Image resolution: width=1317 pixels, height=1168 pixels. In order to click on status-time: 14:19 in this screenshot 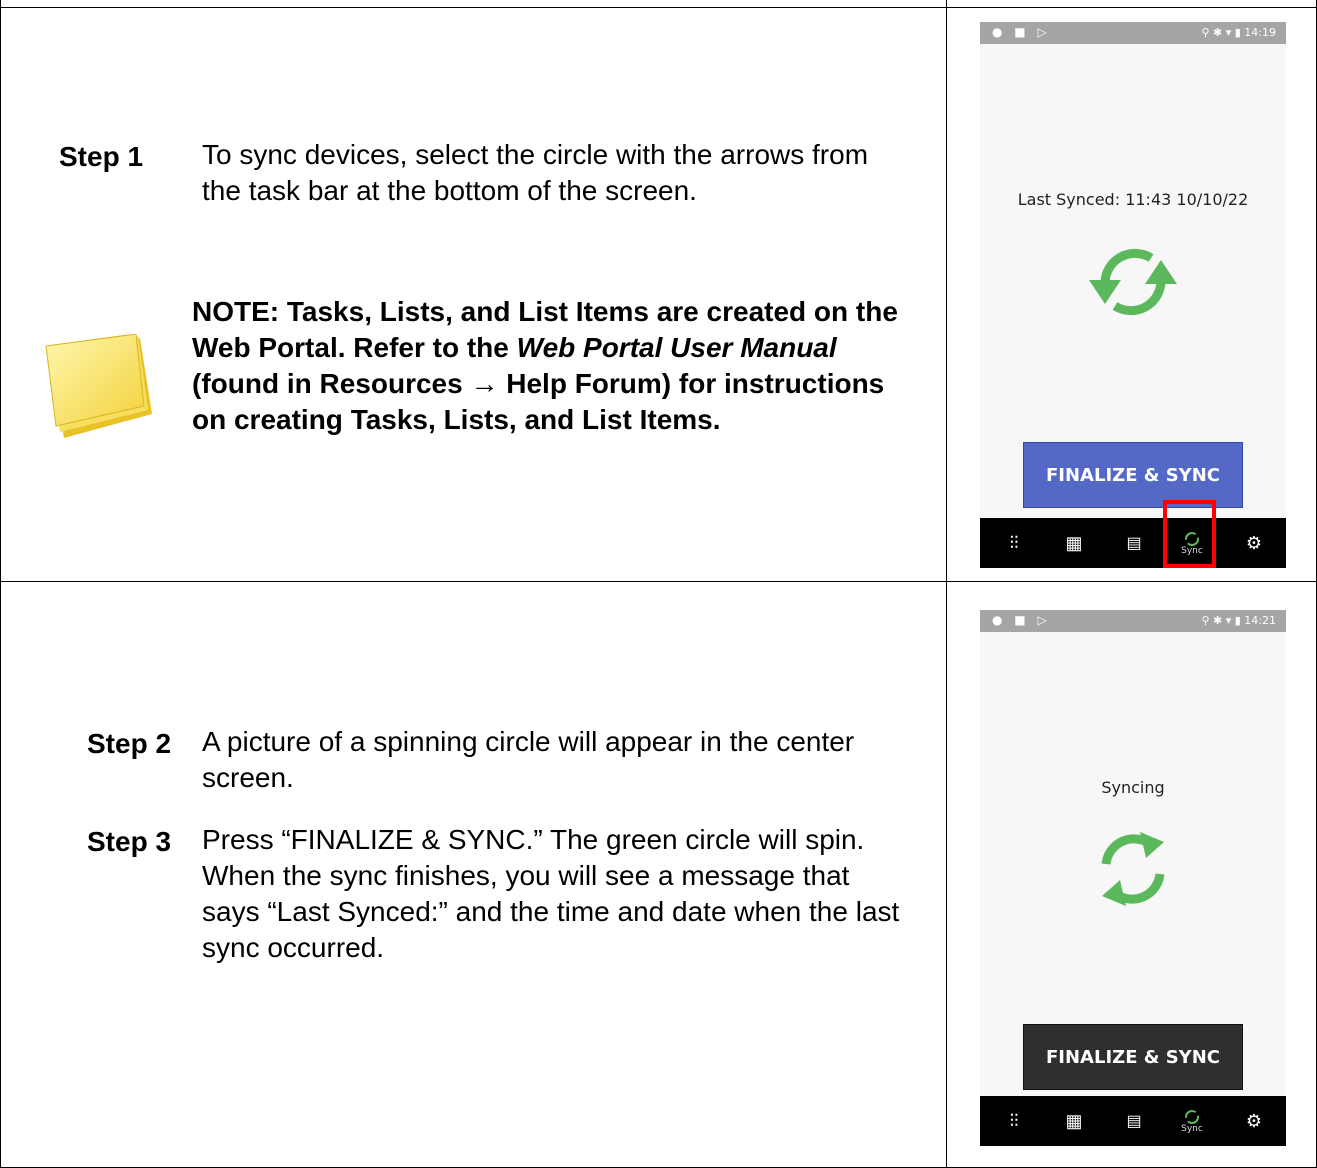, I will do `click(1260, 32)`.